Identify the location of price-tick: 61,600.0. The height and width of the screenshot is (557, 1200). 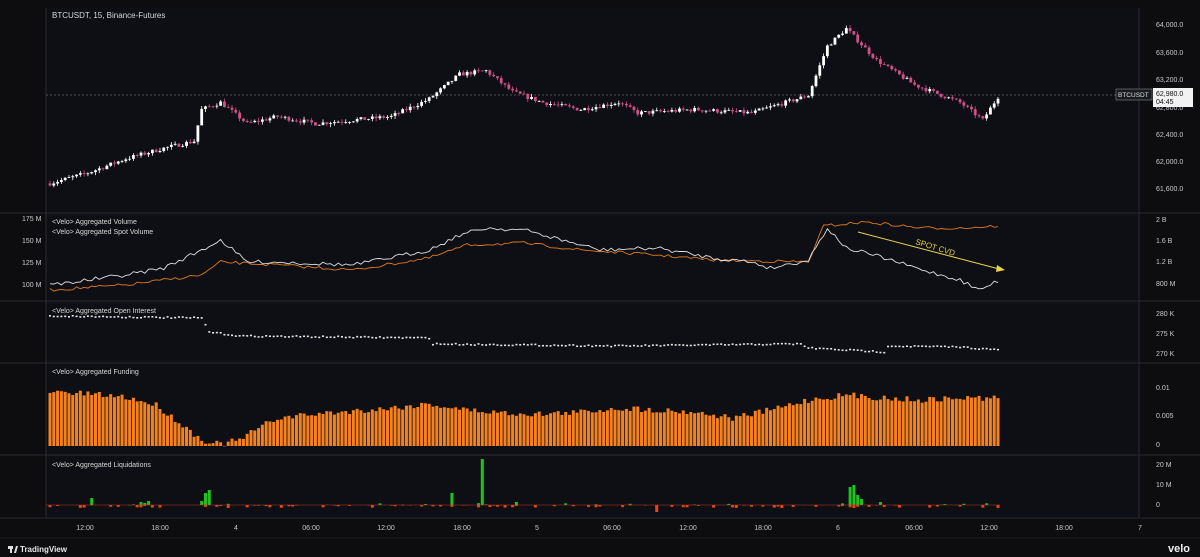
(1169, 189).